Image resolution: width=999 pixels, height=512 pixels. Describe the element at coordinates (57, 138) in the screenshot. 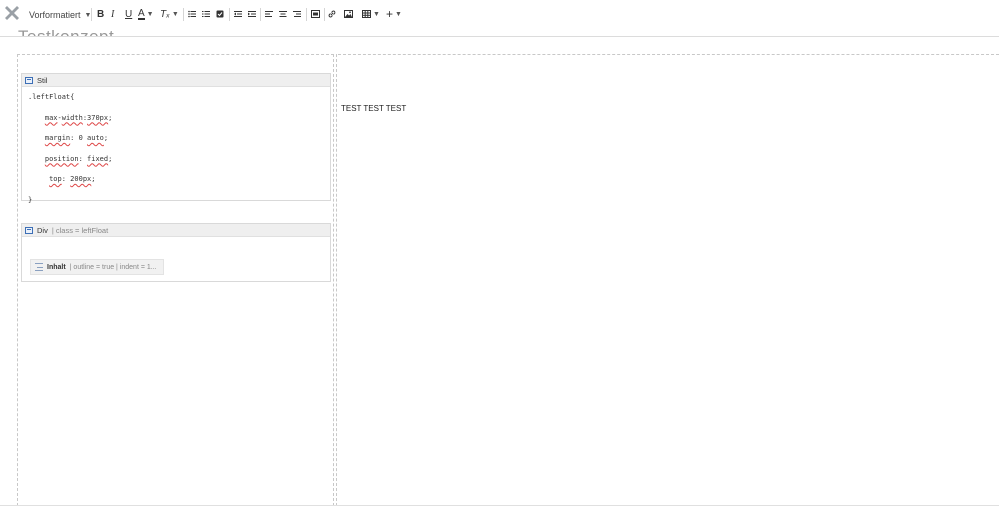

I see `code-token: margin` at that location.